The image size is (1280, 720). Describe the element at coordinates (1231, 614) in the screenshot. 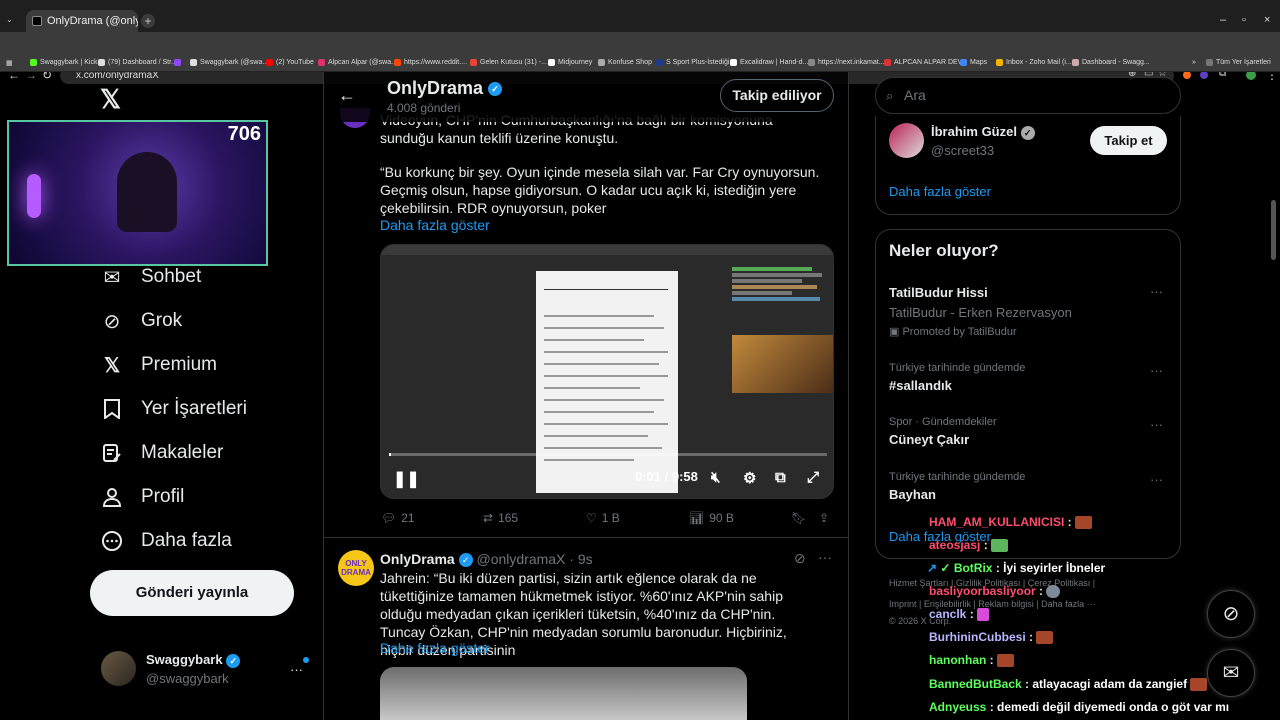

I see `grok-fab-icon: ⊘` at that location.